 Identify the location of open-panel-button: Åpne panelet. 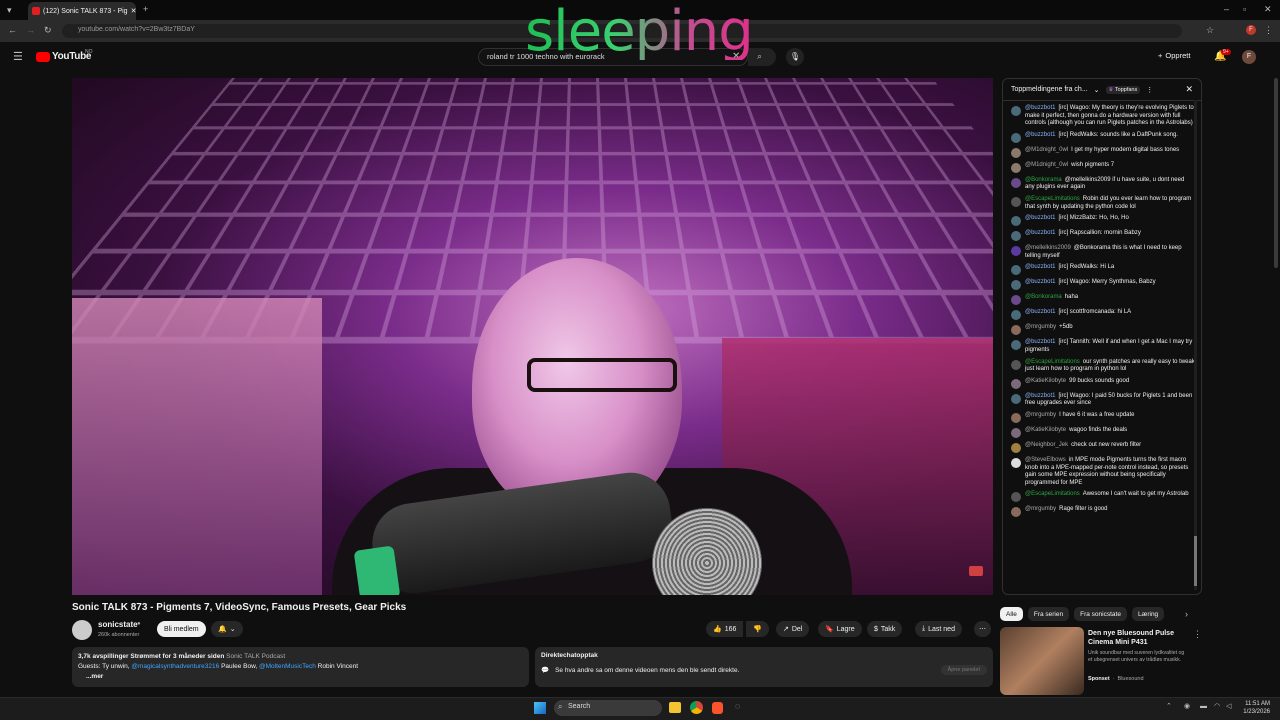
(963, 670).